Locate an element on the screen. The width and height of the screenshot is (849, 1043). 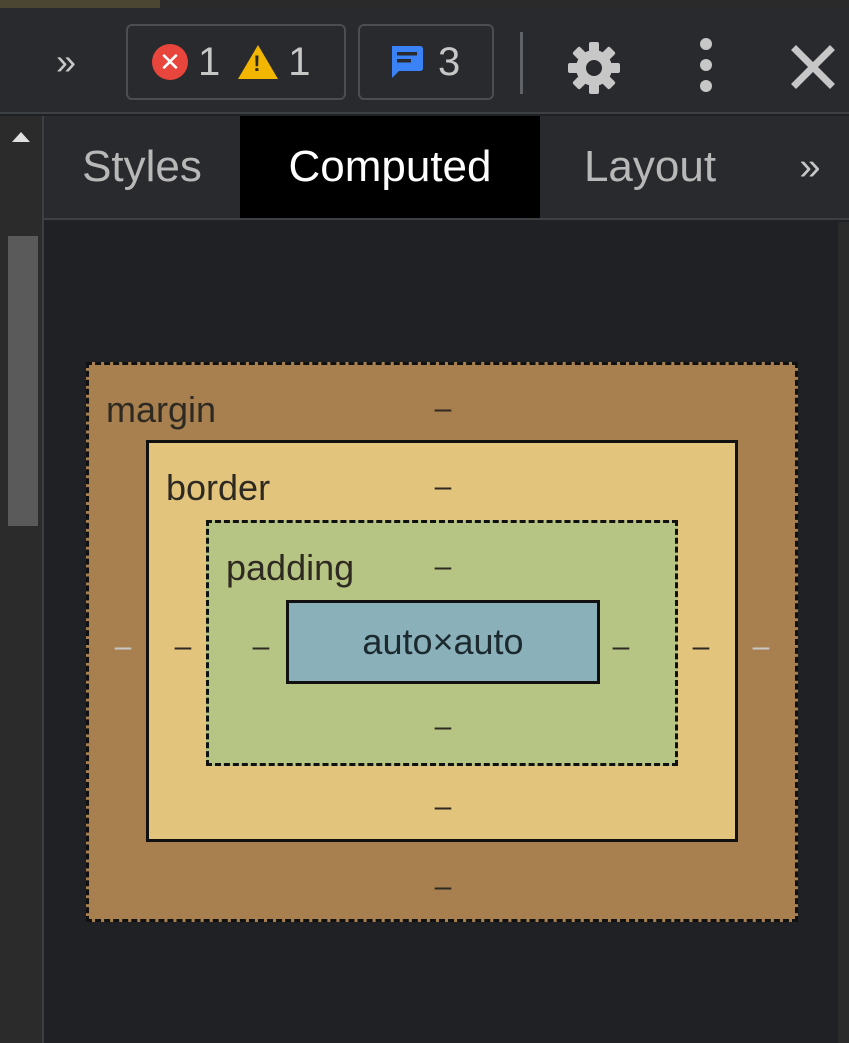
margin-left-value: – is located at coordinates (183, 647).